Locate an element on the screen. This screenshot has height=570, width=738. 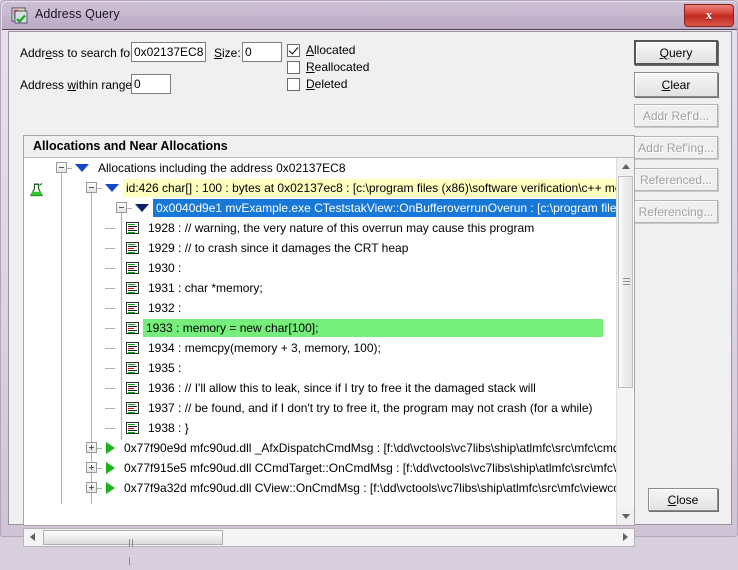
clear-button-label: Clear is located at coordinates (676, 85).